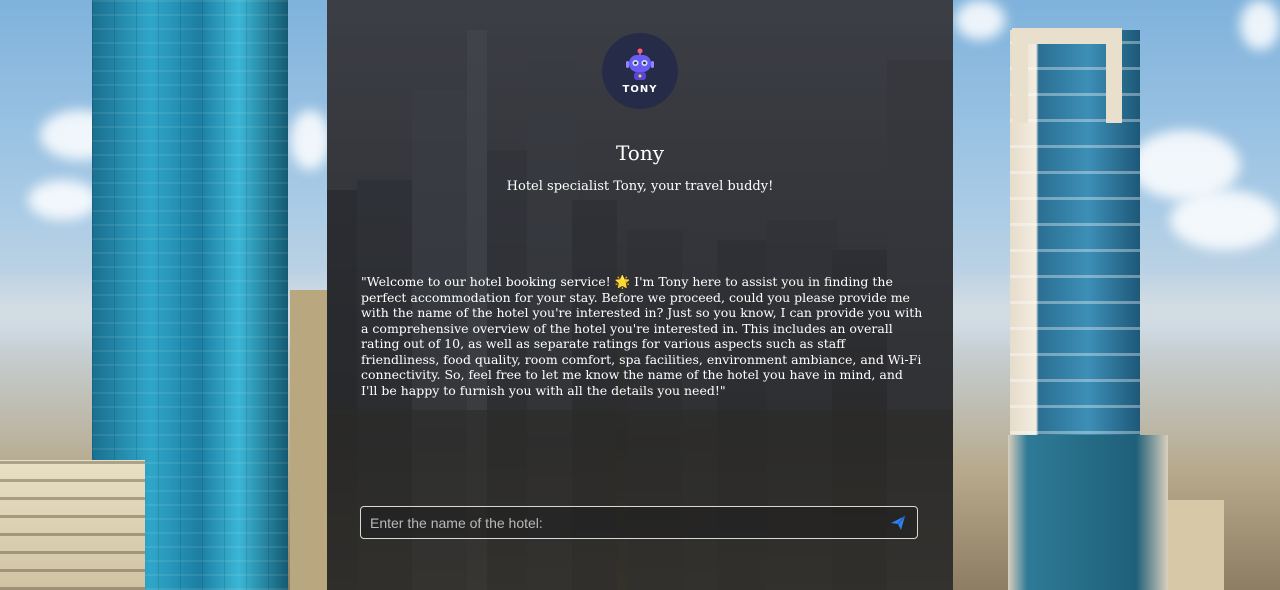 This screenshot has height=590, width=1280. Describe the element at coordinates (640, 89) in the screenshot. I see `avatar-label: TONY` at that location.